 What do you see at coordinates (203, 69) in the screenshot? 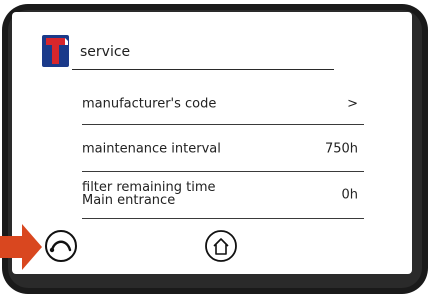
I see `title-divider` at bounding box center [203, 69].